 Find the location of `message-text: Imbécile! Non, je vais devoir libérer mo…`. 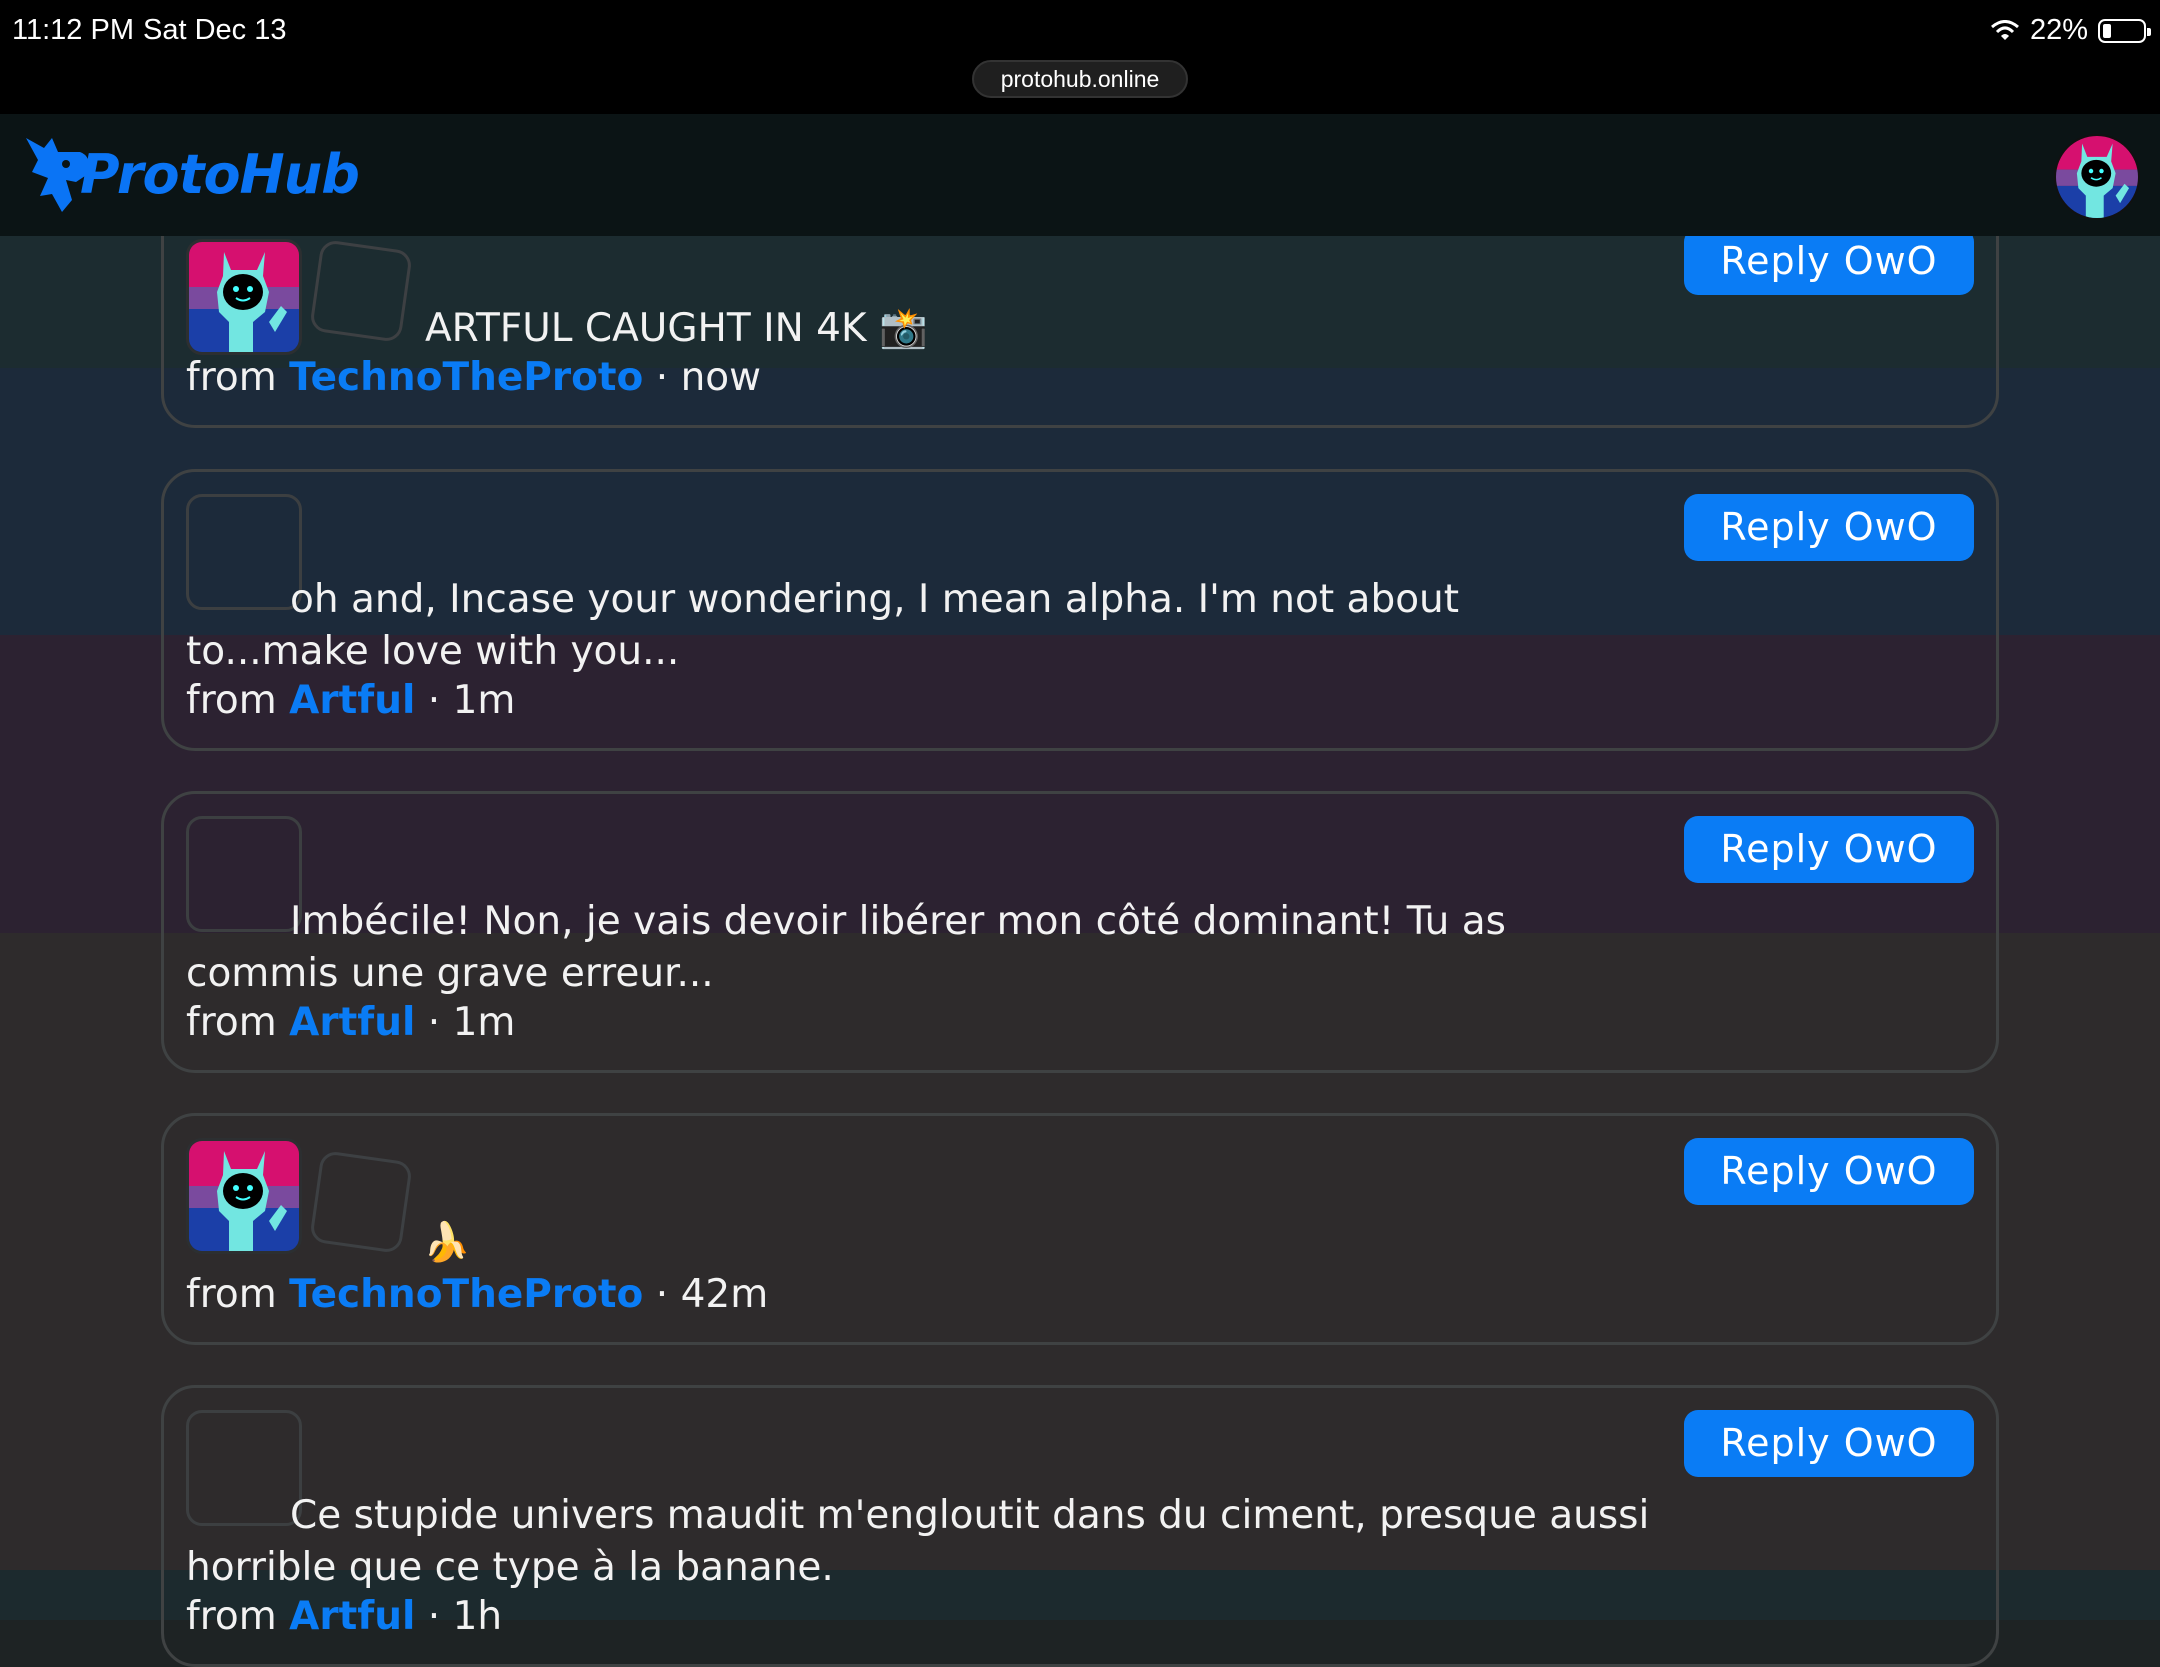

message-text: Imbécile! Non, je vais devoir libérer mo… is located at coordinates (846, 947).